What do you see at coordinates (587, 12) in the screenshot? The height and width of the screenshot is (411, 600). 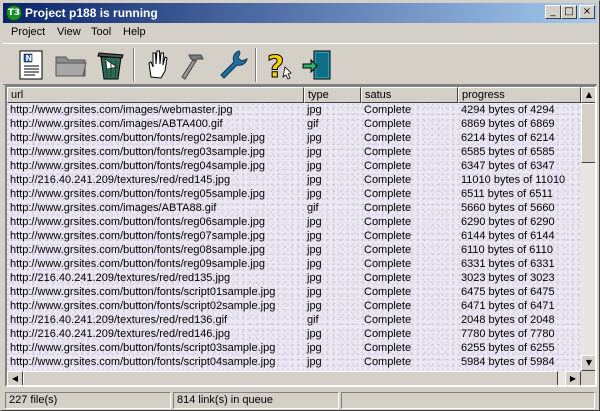 I see `close-button: ×` at bounding box center [587, 12].